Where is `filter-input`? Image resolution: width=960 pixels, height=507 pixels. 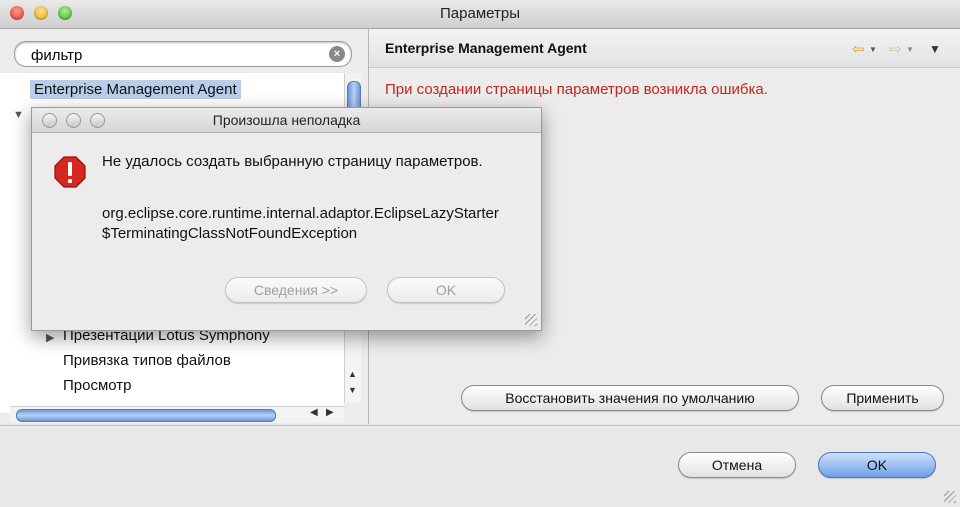
filter-input is located at coordinates (176, 55).